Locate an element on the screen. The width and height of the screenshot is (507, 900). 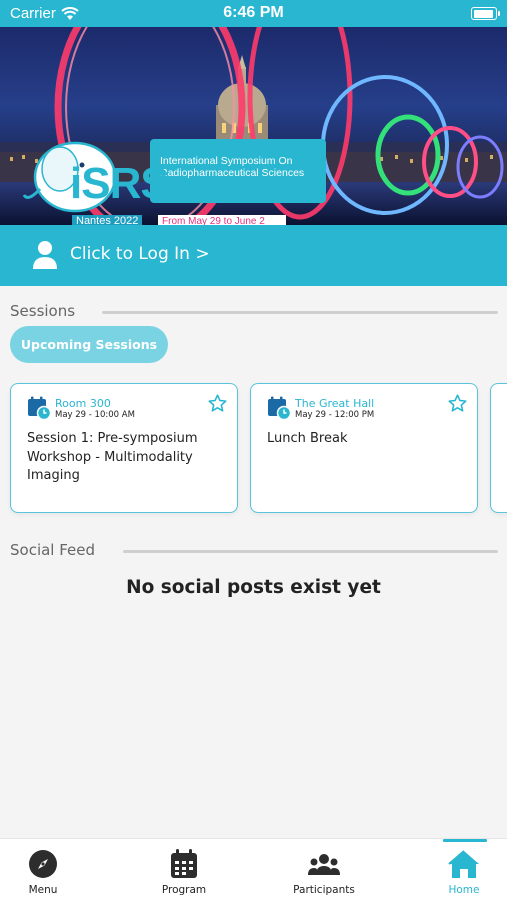
status-time: 6:46 PM is located at coordinates (253, 12).